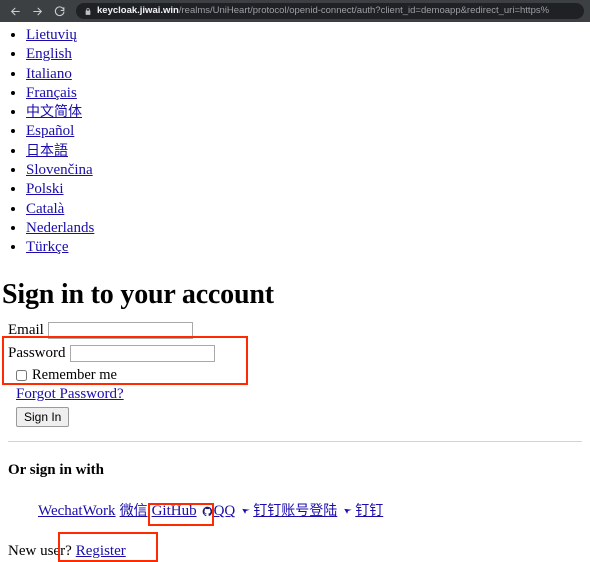 This screenshot has width=590, height=562. I want to click on lock-icon, so click(88, 11).